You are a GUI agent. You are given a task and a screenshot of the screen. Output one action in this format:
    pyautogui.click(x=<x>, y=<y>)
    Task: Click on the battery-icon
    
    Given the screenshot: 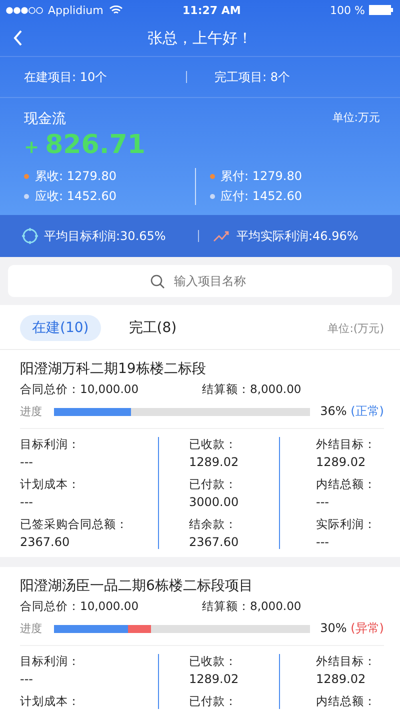 What is the action you would take?
    pyautogui.click(x=381, y=10)
    